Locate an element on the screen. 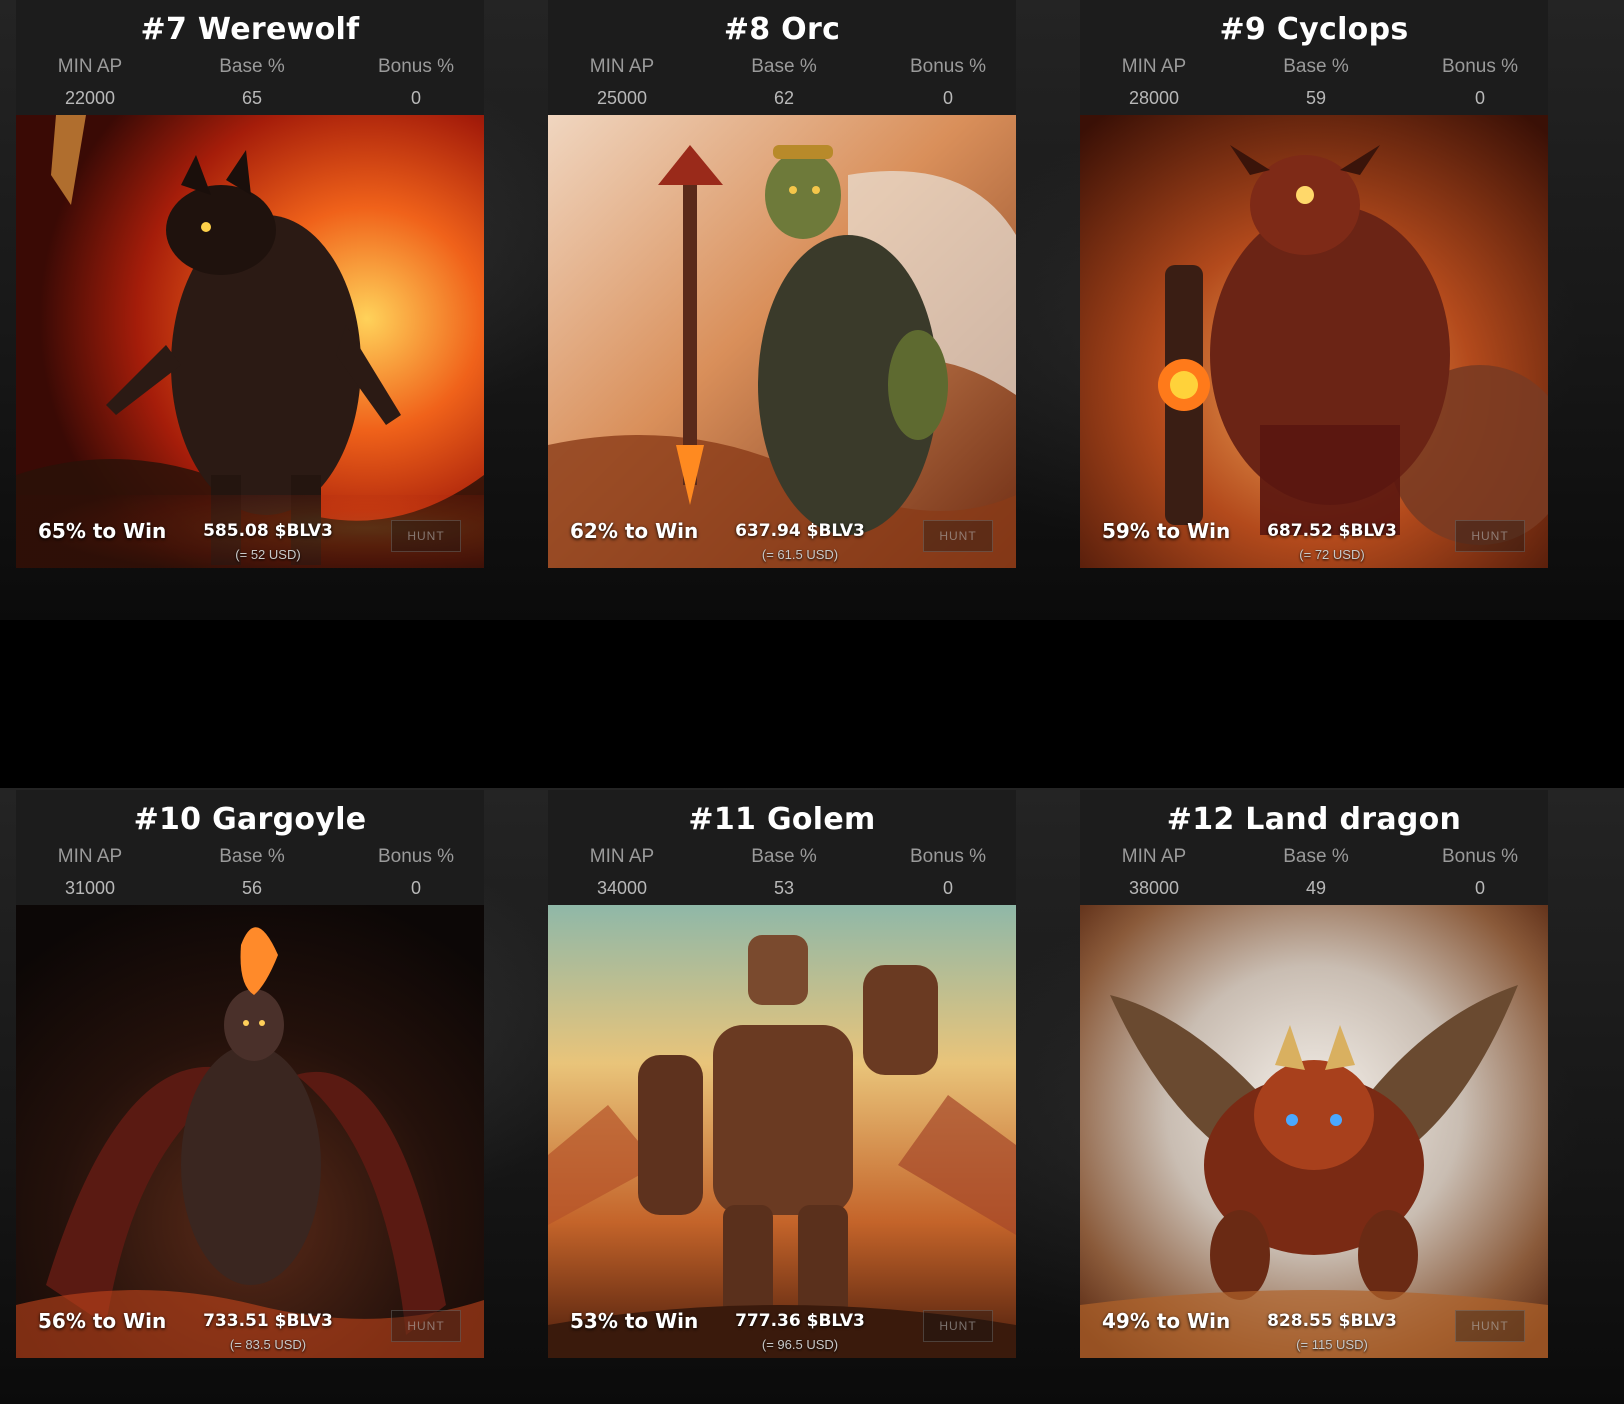 Image resolution: width=1624 pixels, height=1404 pixels. card-title: #12 Land dragon is located at coordinates (1314, 819).